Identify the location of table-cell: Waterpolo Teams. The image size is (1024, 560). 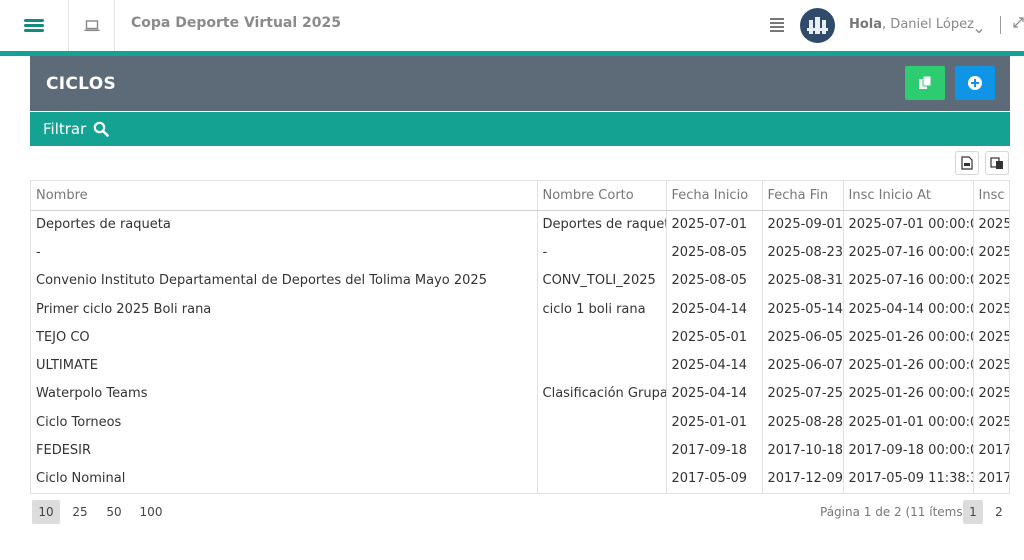
(284, 394).